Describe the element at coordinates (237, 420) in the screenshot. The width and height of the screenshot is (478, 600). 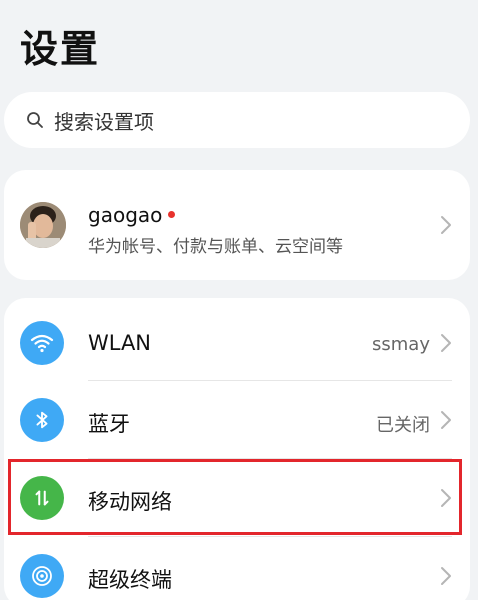
I see `settings-item-bluetooth: 蓝牙 已关闭` at that location.